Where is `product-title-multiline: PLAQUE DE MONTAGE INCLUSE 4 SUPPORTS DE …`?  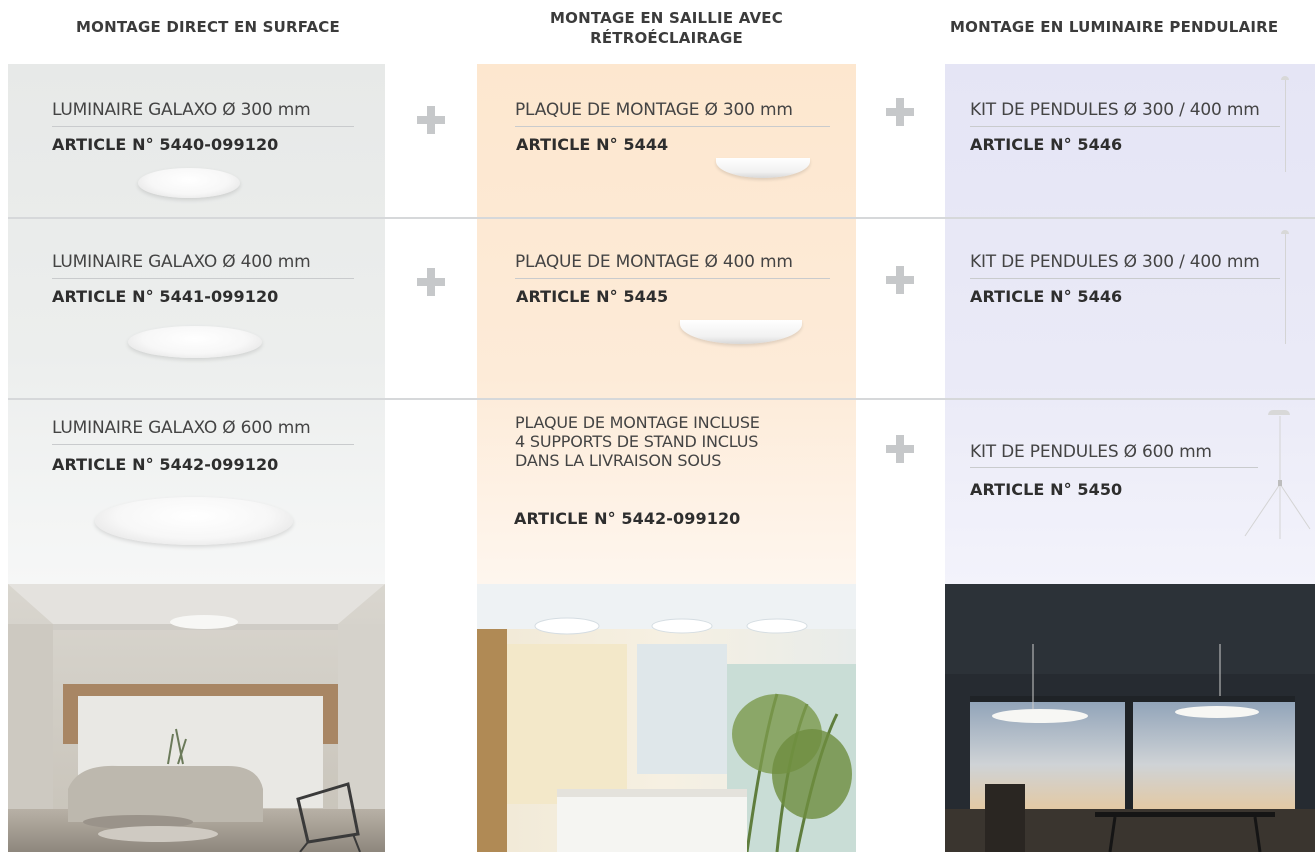 product-title-multiline: PLAQUE DE MONTAGE INCLUSE 4 SUPPORTS DE … is located at coordinates (685, 441).